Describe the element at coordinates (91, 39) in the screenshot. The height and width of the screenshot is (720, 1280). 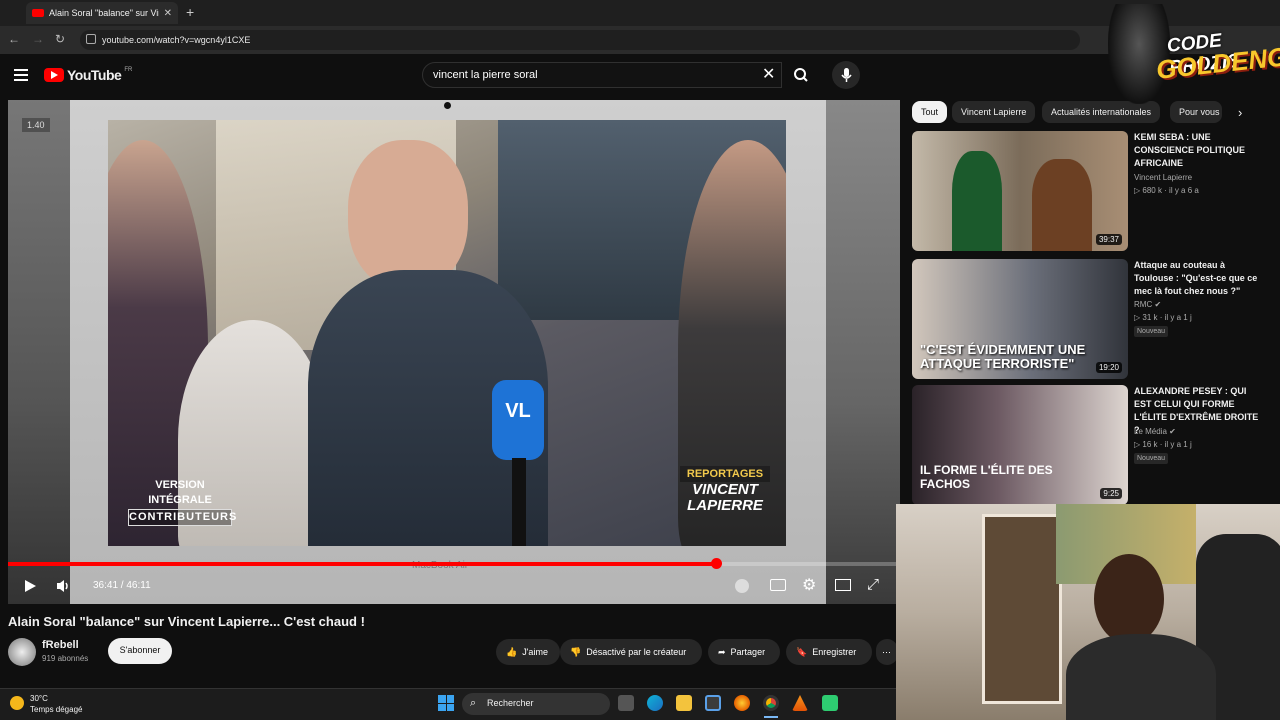
I see `site-info-icon` at that location.